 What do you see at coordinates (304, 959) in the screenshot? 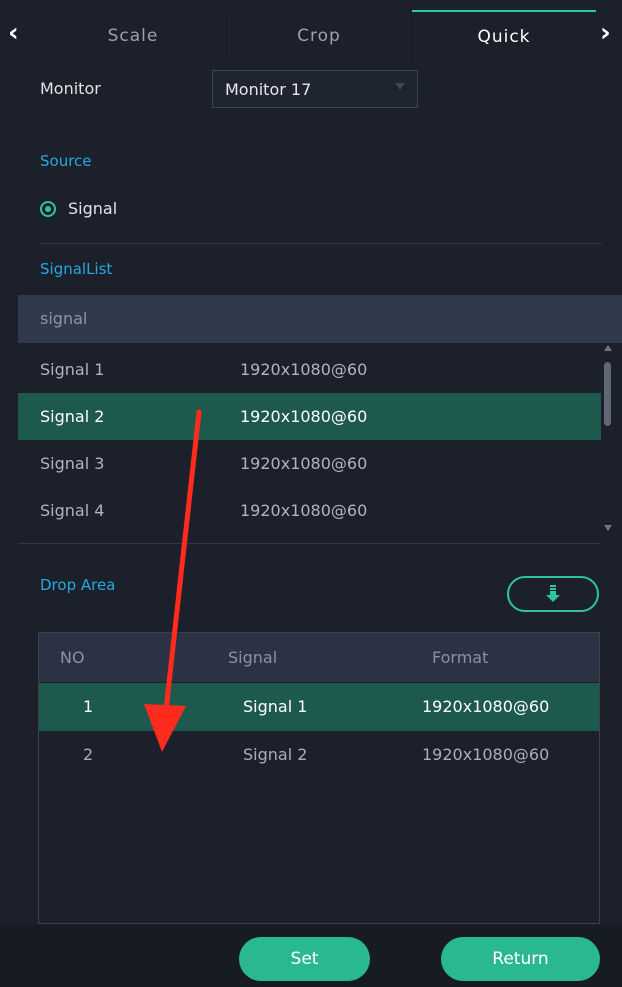
I see `set-button: Set` at bounding box center [304, 959].